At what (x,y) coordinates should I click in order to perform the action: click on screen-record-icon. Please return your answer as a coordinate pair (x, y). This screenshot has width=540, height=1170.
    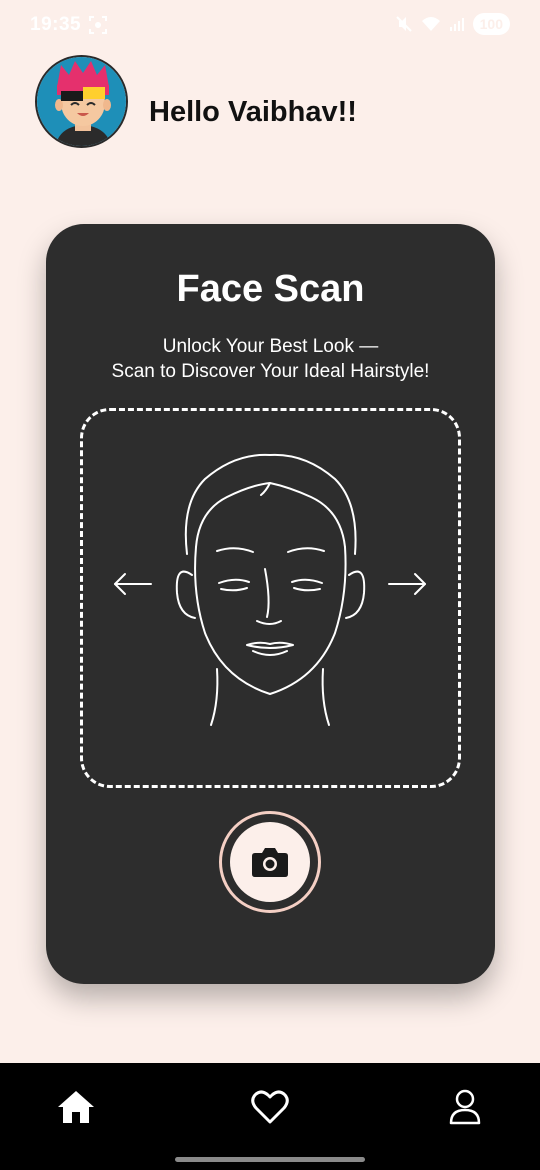
    Looking at the image, I should click on (98, 25).